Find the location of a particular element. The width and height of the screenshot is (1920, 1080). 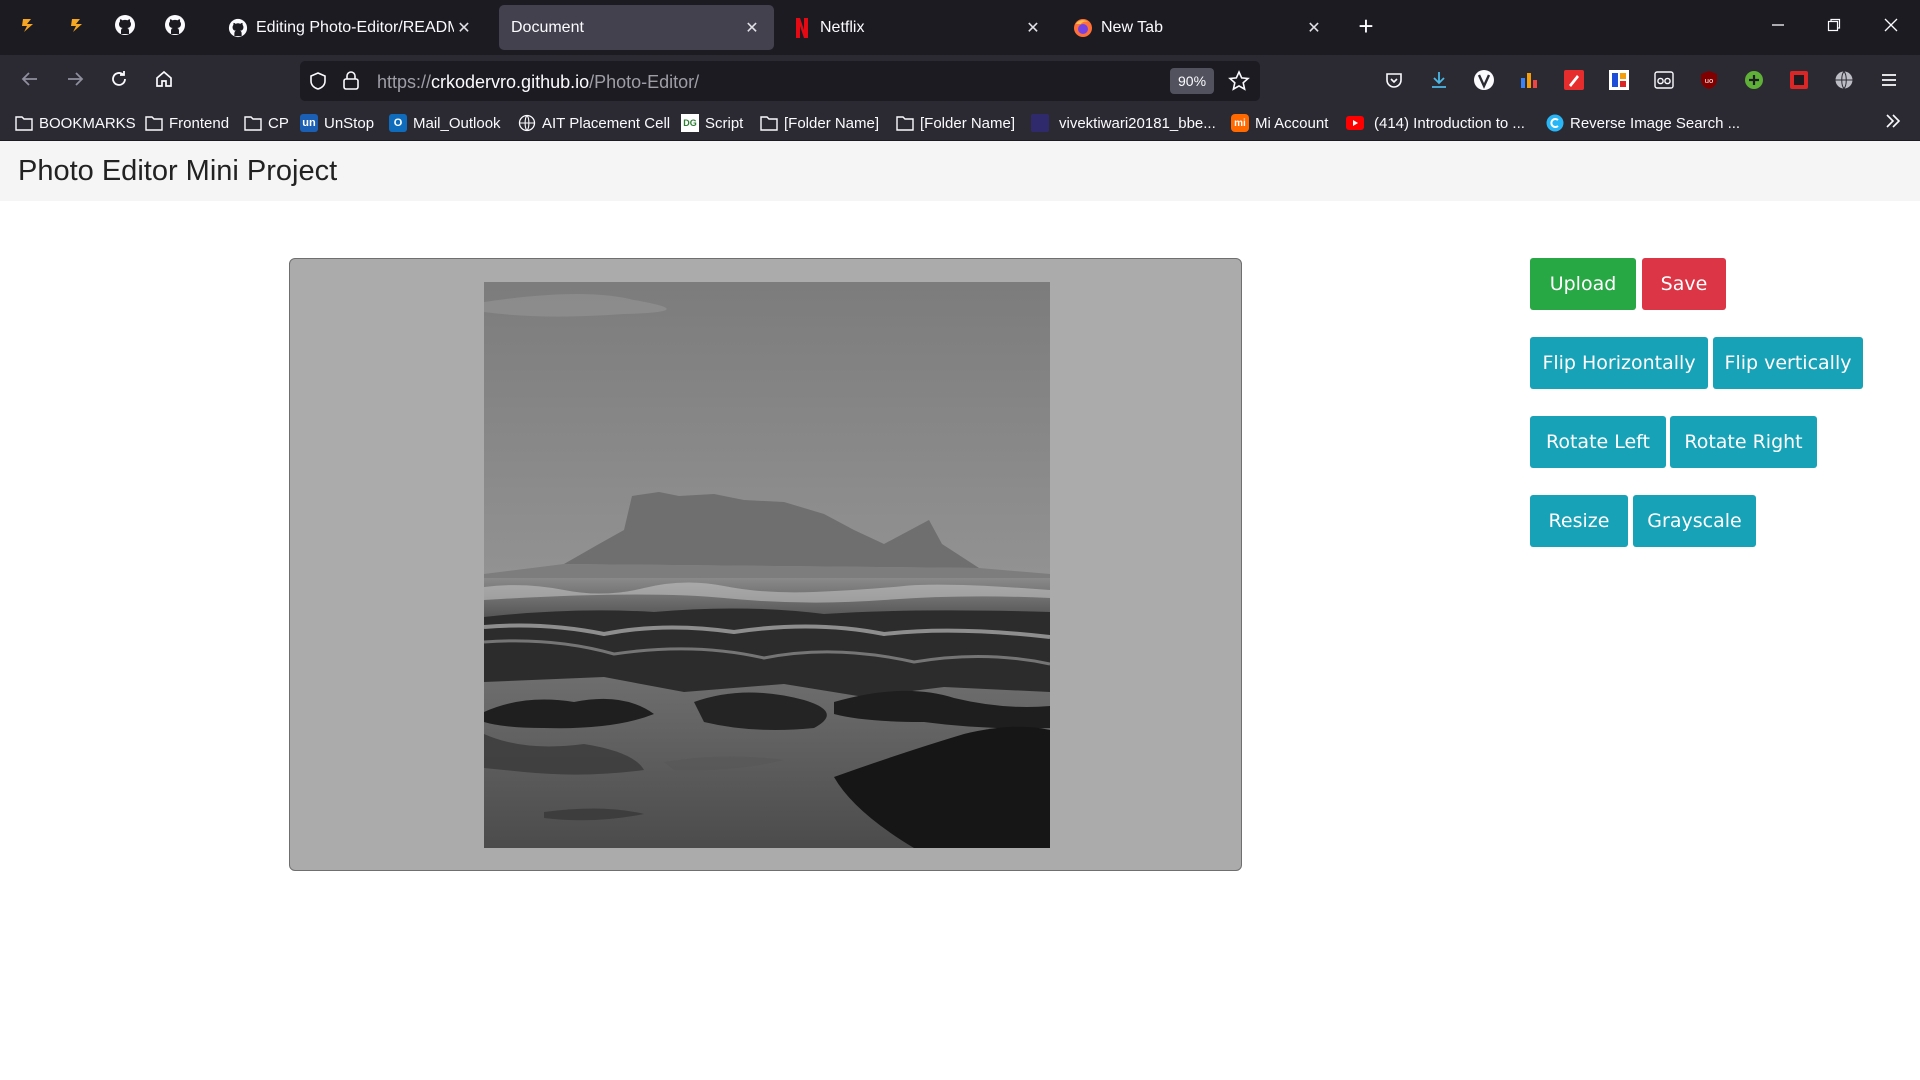

flip-vertically-button: Flip vertically is located at coordinates (1788, 363).